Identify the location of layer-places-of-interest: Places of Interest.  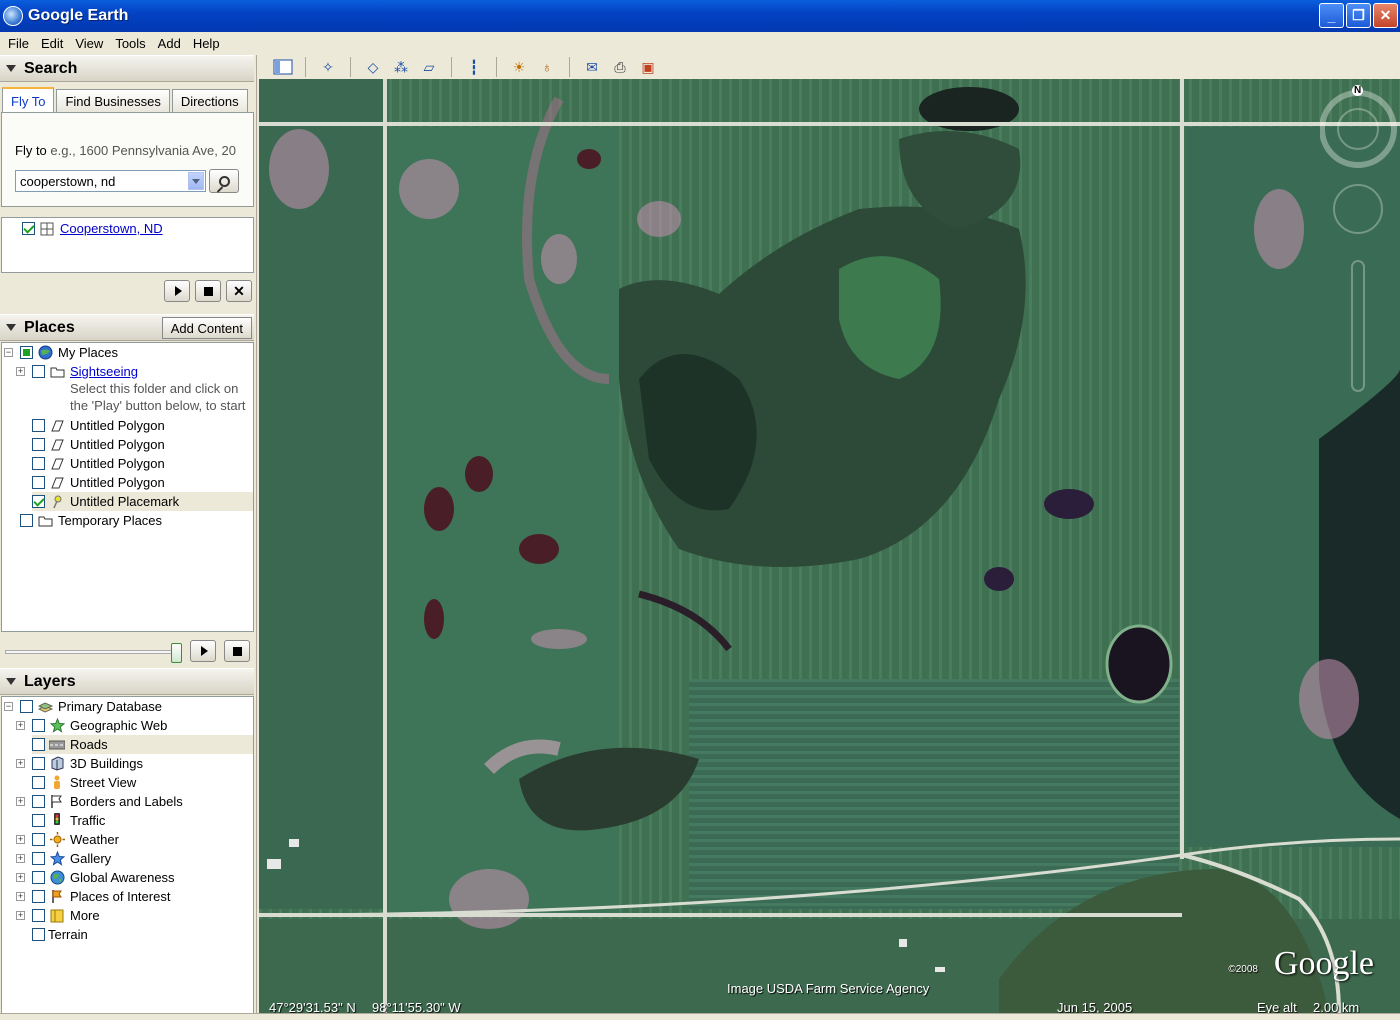
(101, 896).